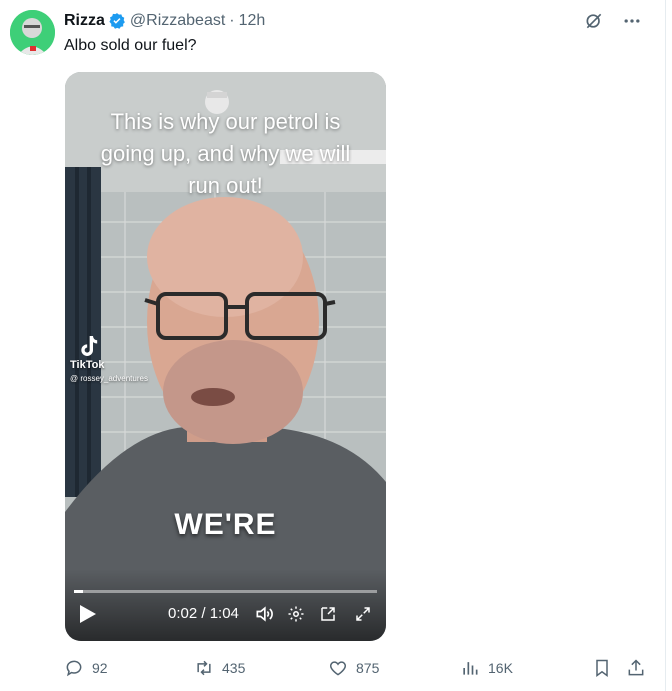  Describe the element at coordinates (486, 668) in the screenshot. I see `views-button: 16K` at that location.